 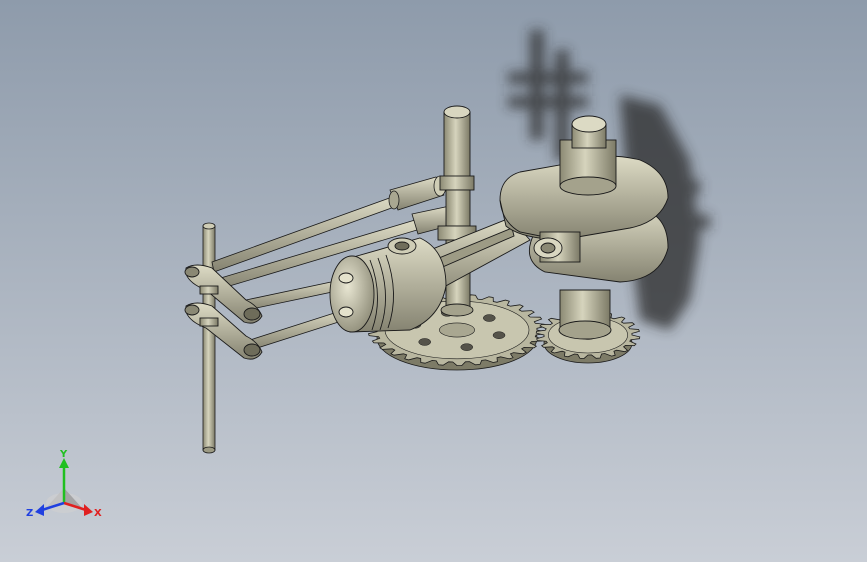 What do you see at coordinates (98, 513) in the screenshot?
I see `x-axis-label: X` at bounding box center [98, 513].